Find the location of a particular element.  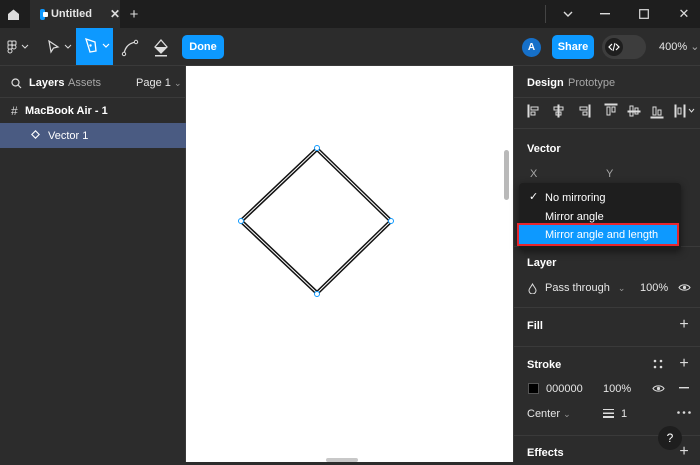

title-bar: Untitled ✕ + ✕ is located at coordinates (350, 14).